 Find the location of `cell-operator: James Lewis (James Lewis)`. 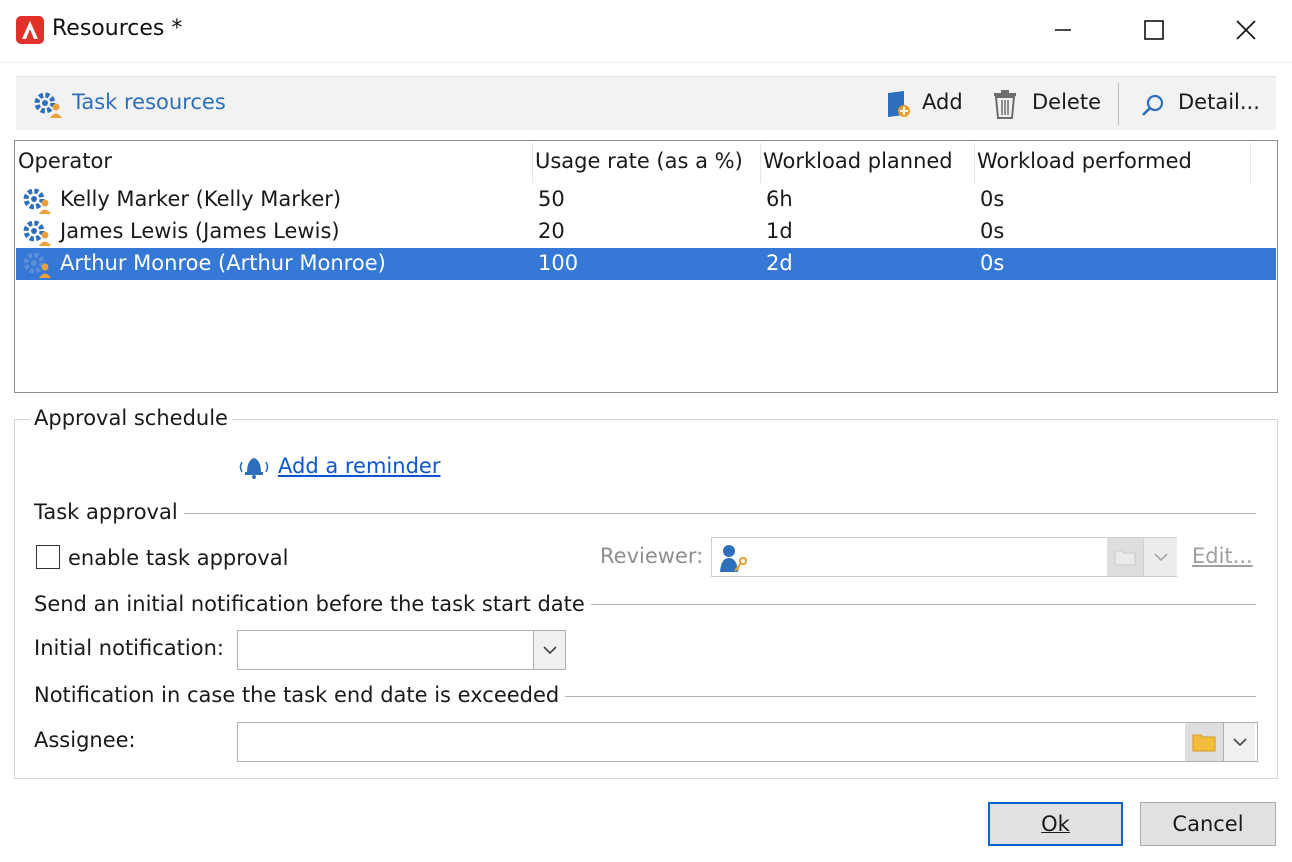

cell-operator: James Lewis (James Lewis) is located at coordinates (200, 231).